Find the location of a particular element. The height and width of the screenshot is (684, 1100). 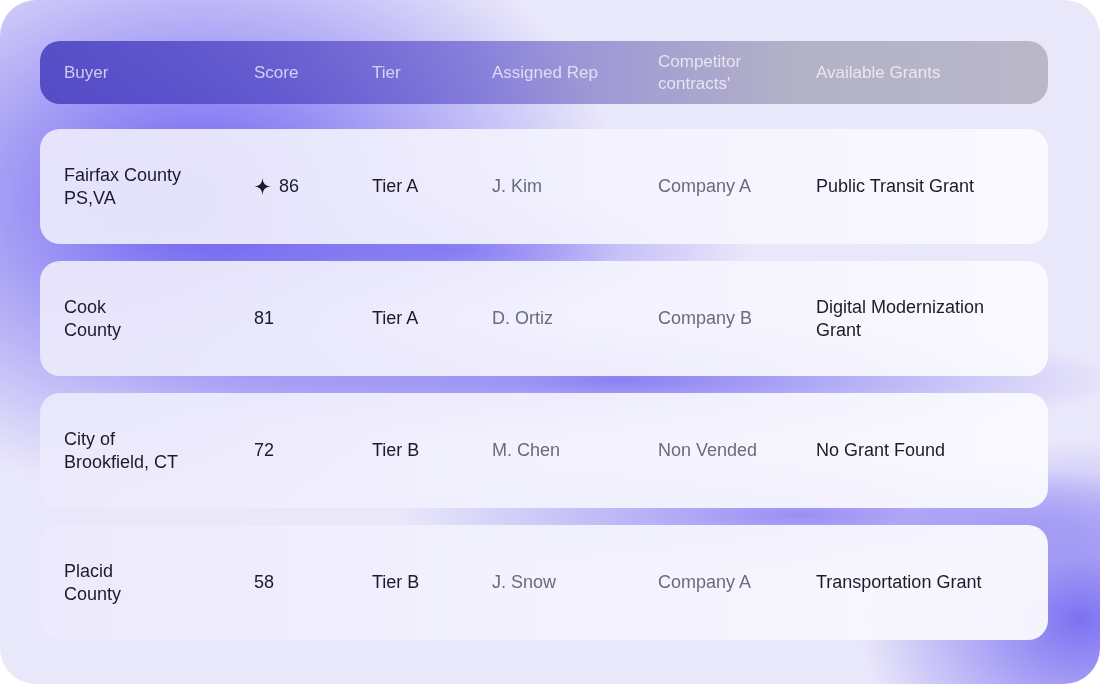

column-header: Tier is located at coordinates (387, 72).